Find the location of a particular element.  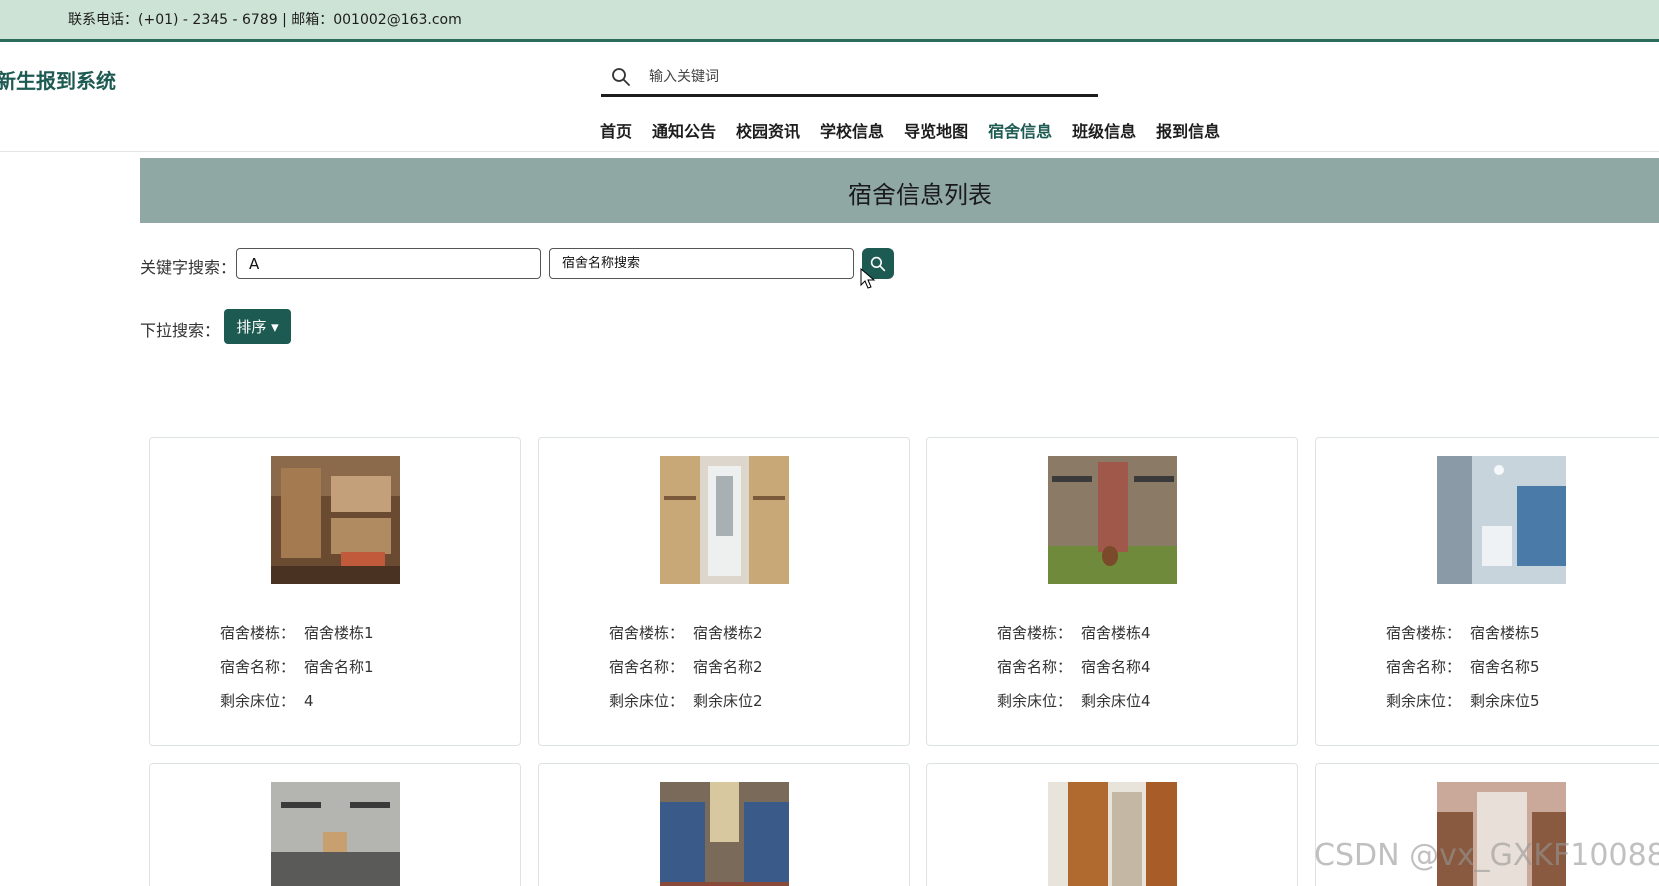

beds-left-value: 4 is located at coordinates (309, 701).